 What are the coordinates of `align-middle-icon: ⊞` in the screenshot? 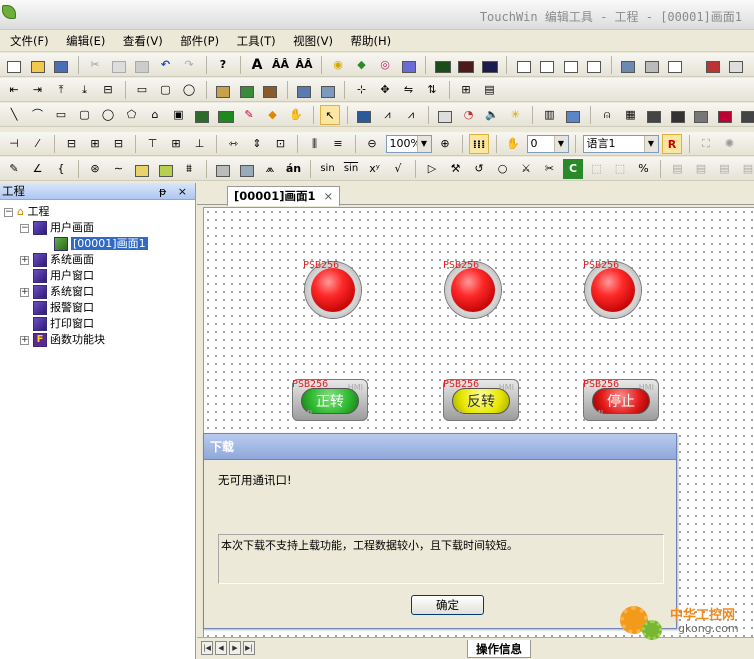 It's located at (176, 144).